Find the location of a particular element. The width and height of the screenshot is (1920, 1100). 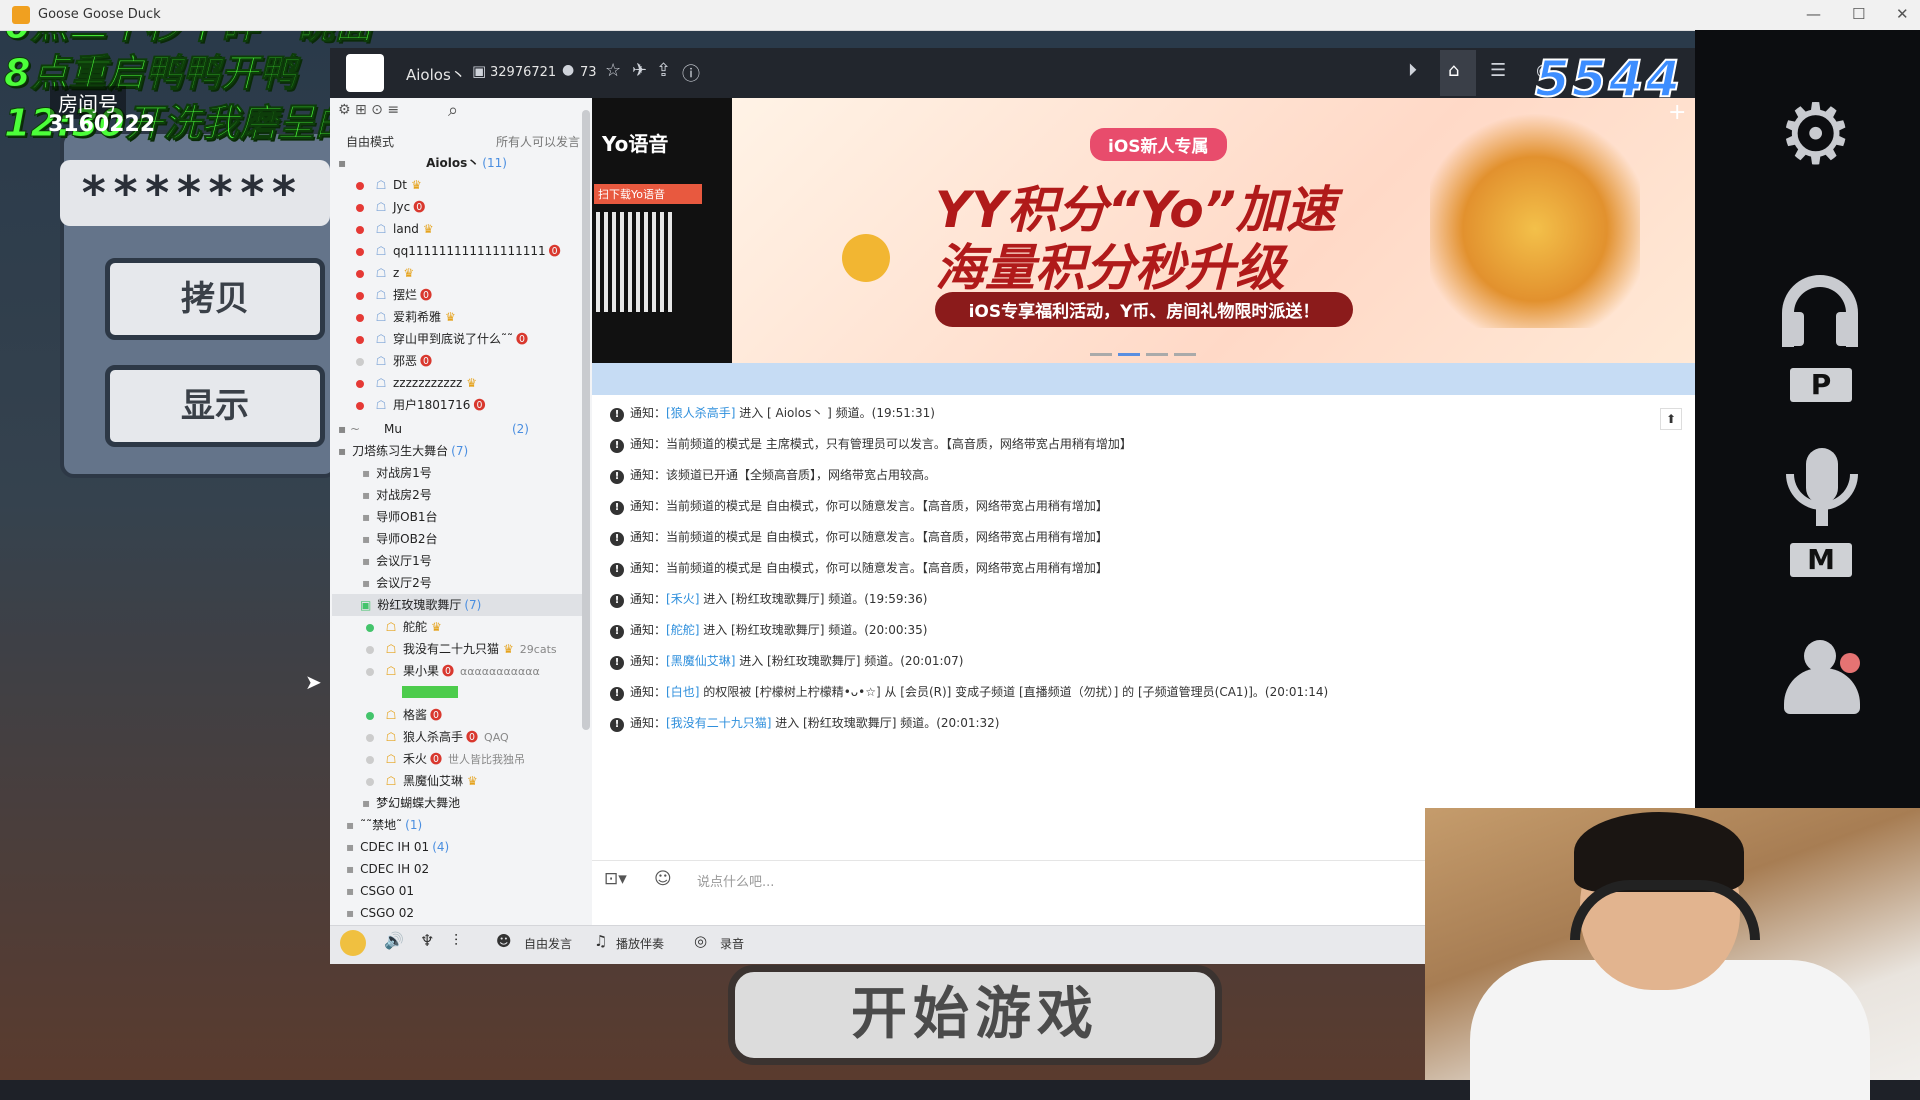

sub-channel-item: ▪ 对战房1号 is located at coordinates (397, 473).